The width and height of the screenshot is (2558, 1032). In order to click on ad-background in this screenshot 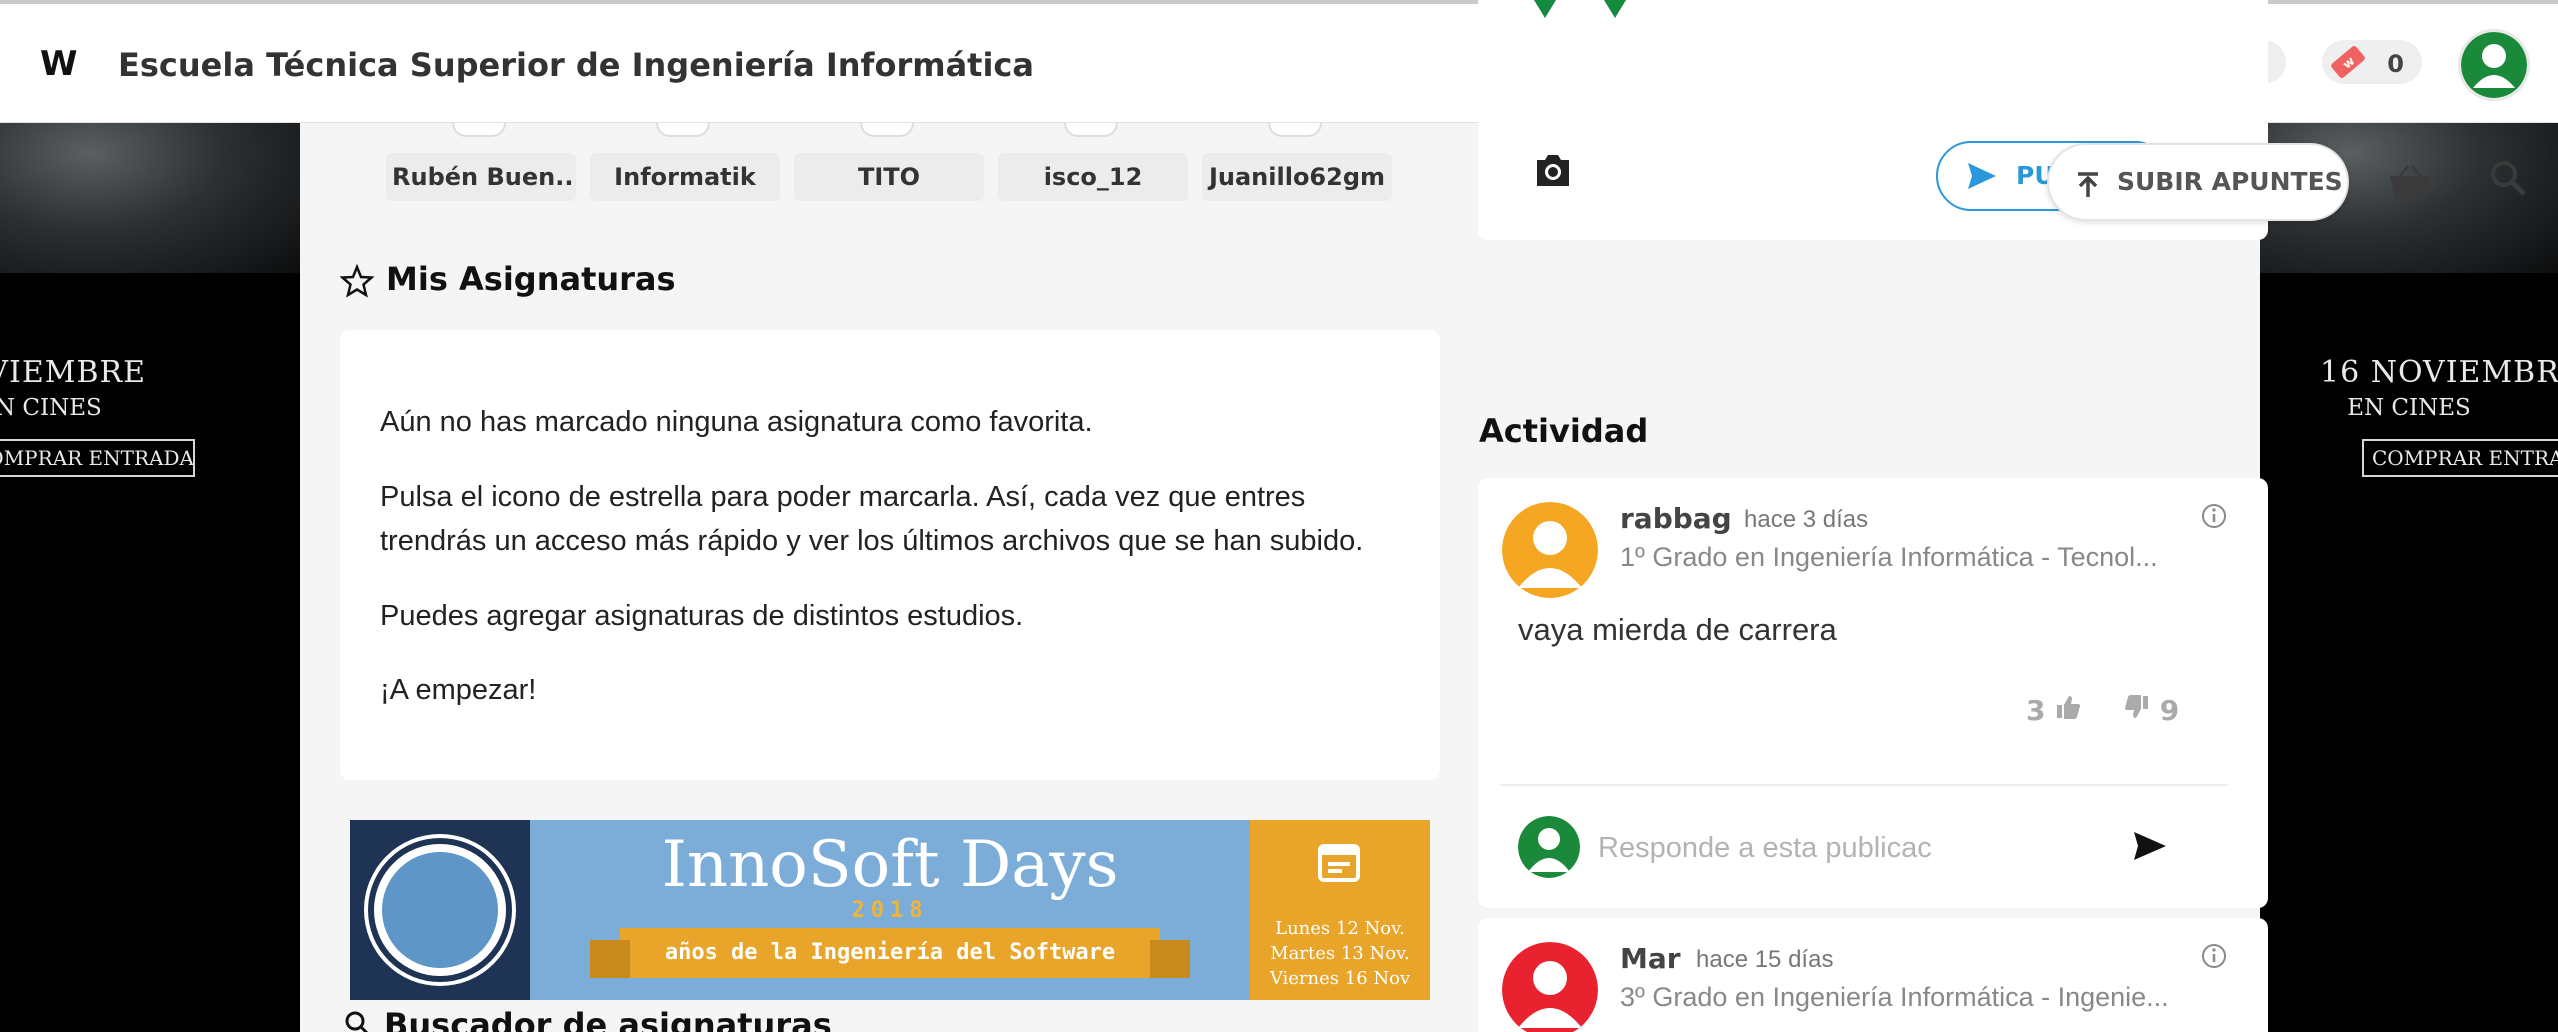, I will do `click(150, 198)`.